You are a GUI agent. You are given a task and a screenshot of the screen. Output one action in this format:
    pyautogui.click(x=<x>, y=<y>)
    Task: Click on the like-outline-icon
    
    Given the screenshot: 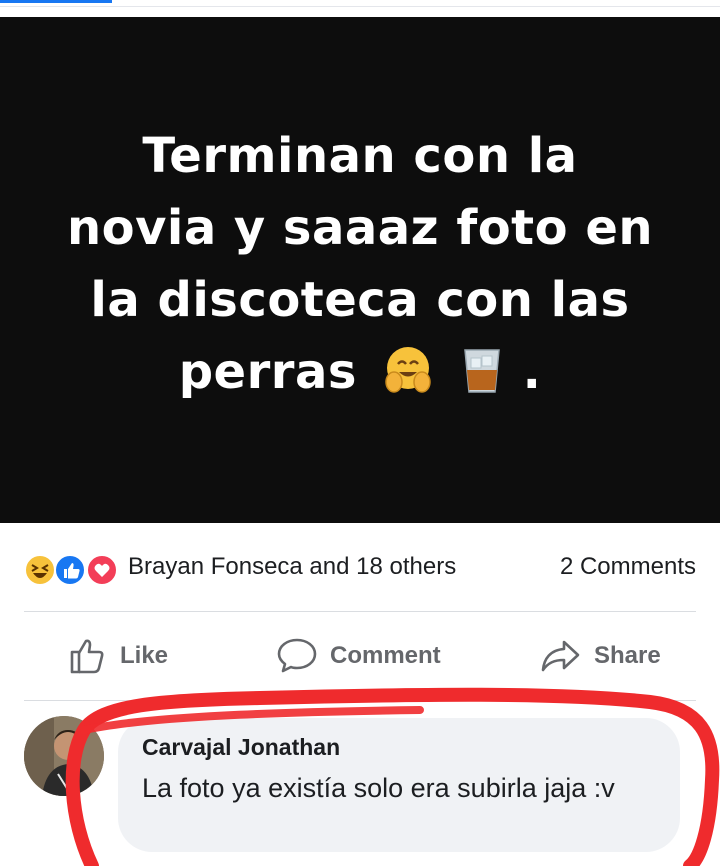 What is the action you would take?
    pyautogui.click(x=87, y=656)
    